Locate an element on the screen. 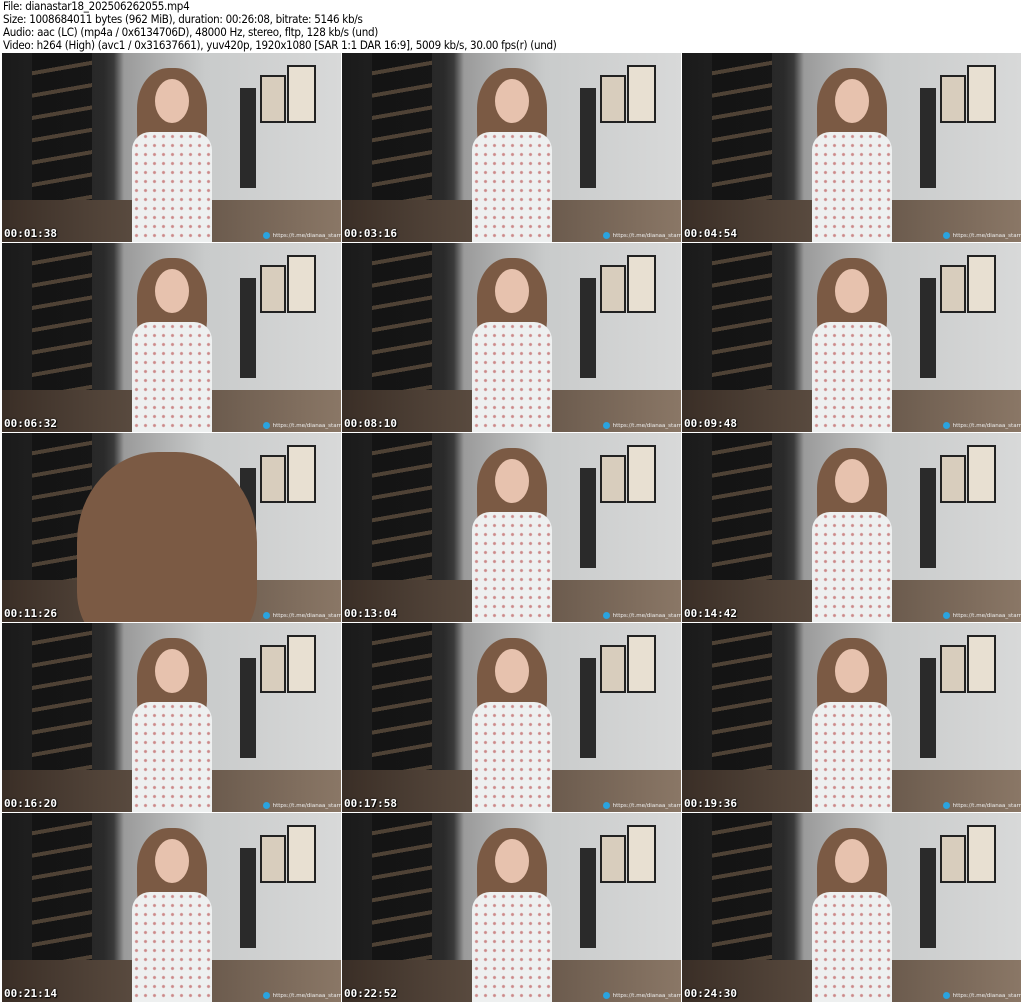 The image size is (1024, 1003). timestamp: 00:22:52 is located at coordinates (370, 993).